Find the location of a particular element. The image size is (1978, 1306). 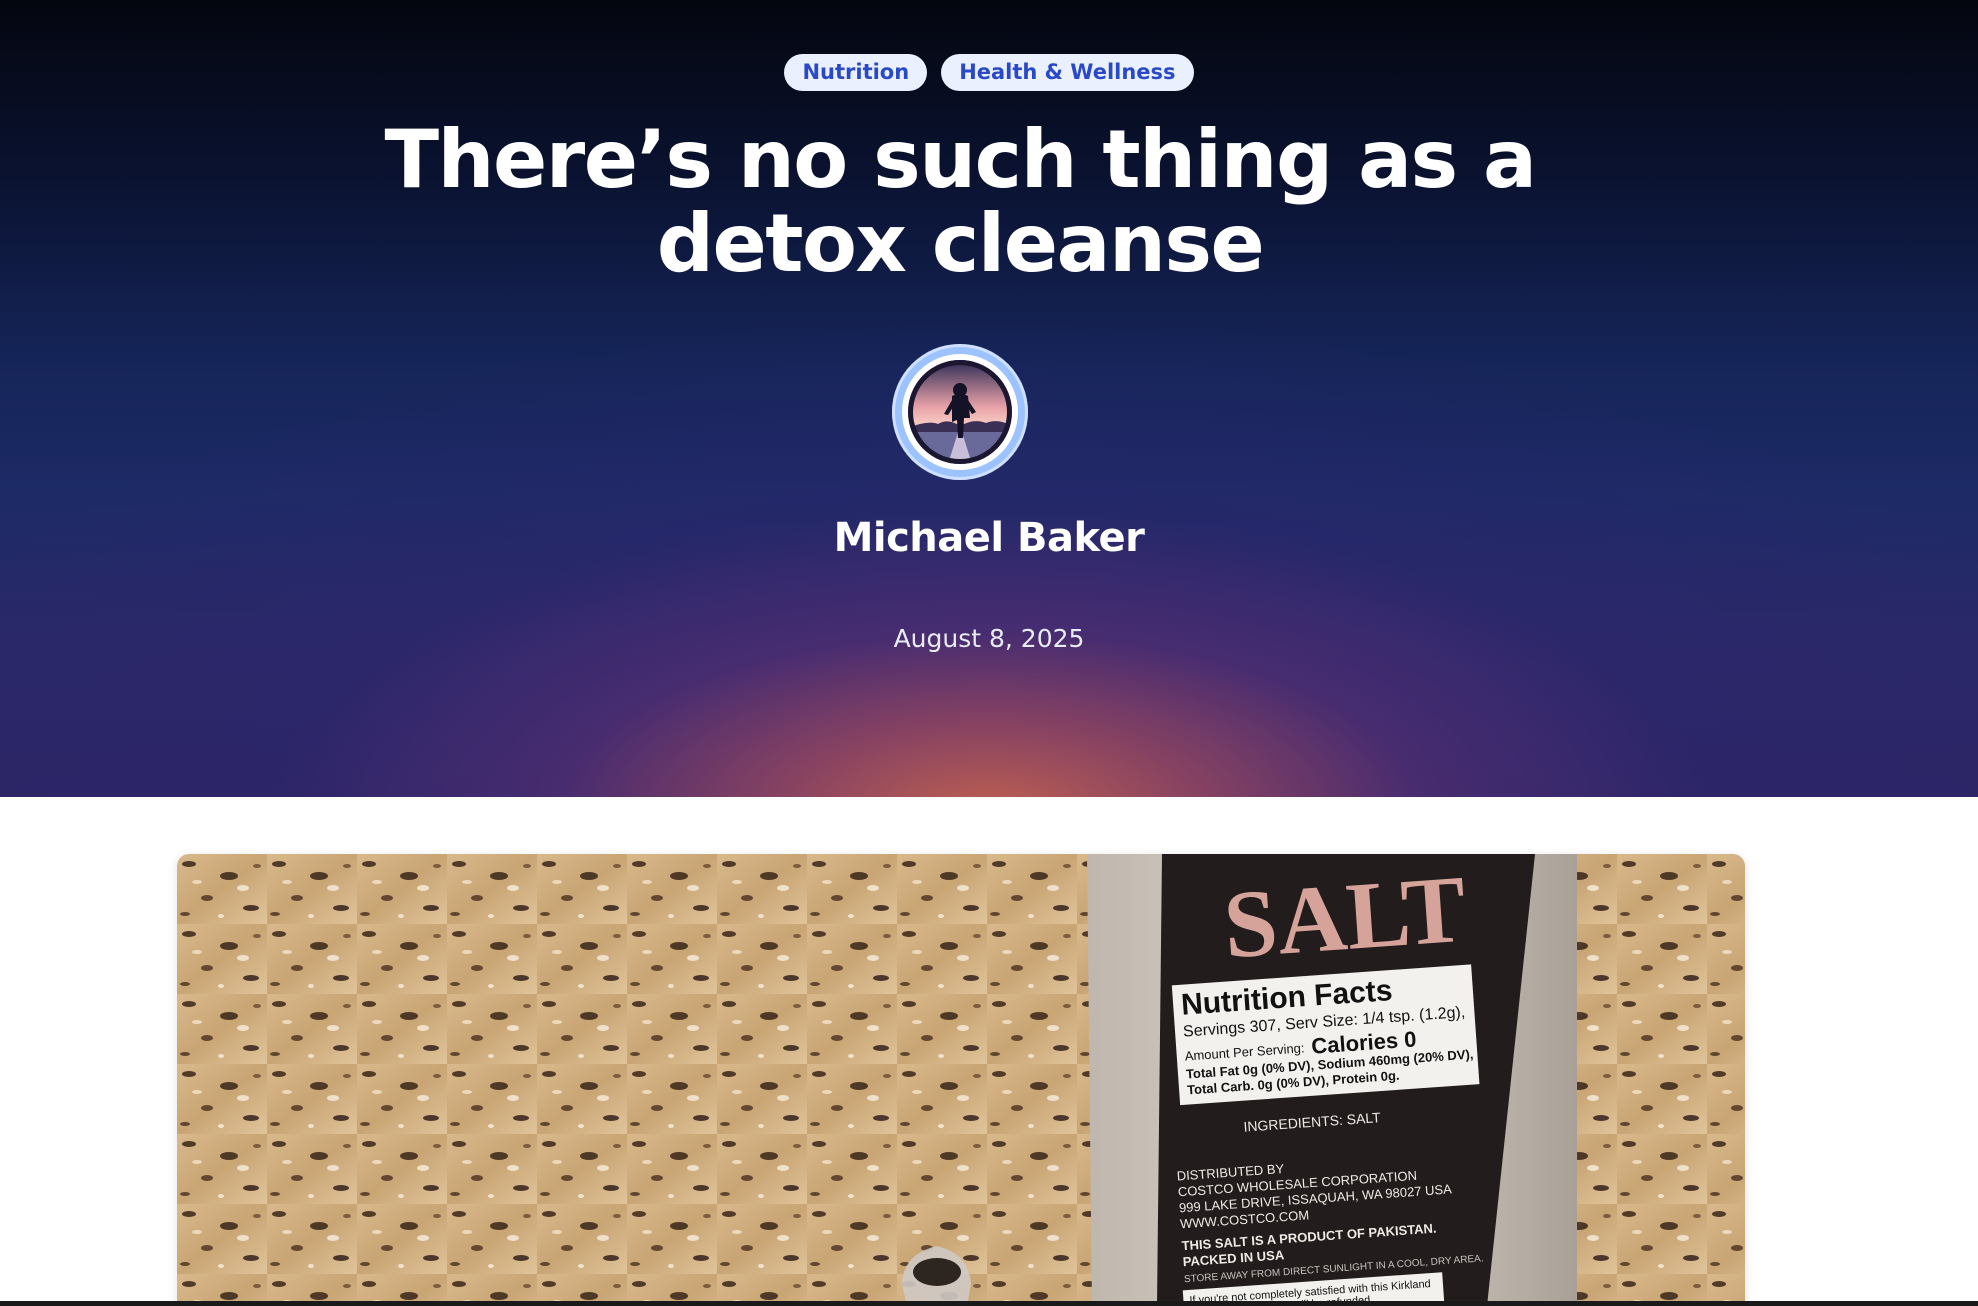

publish-date: August 8, 2025 is located at coordinates (989, 638).